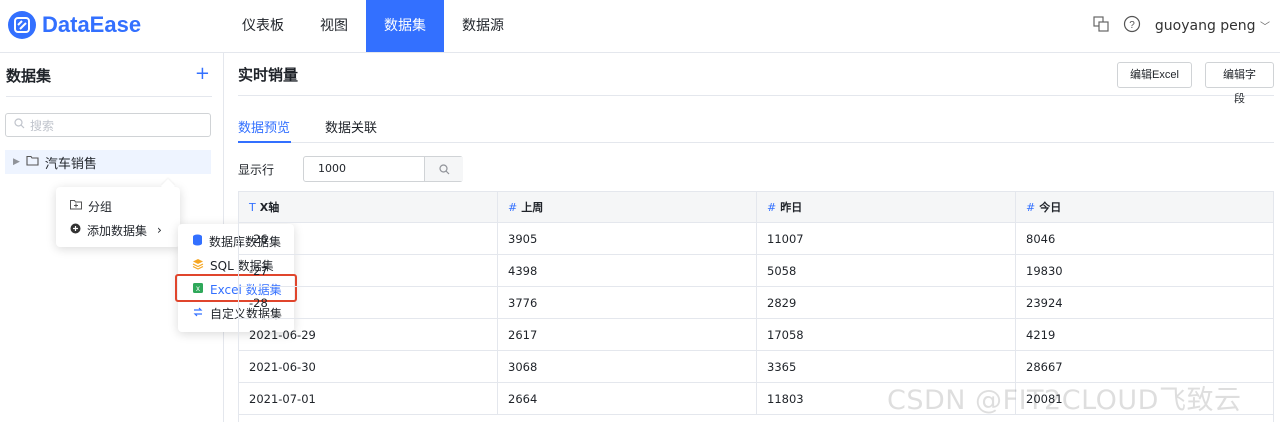  What do you see at coordinates (100, 206) in the screenshot?
I see `menu-item-label: 分组` at bounding box center [100, 206].